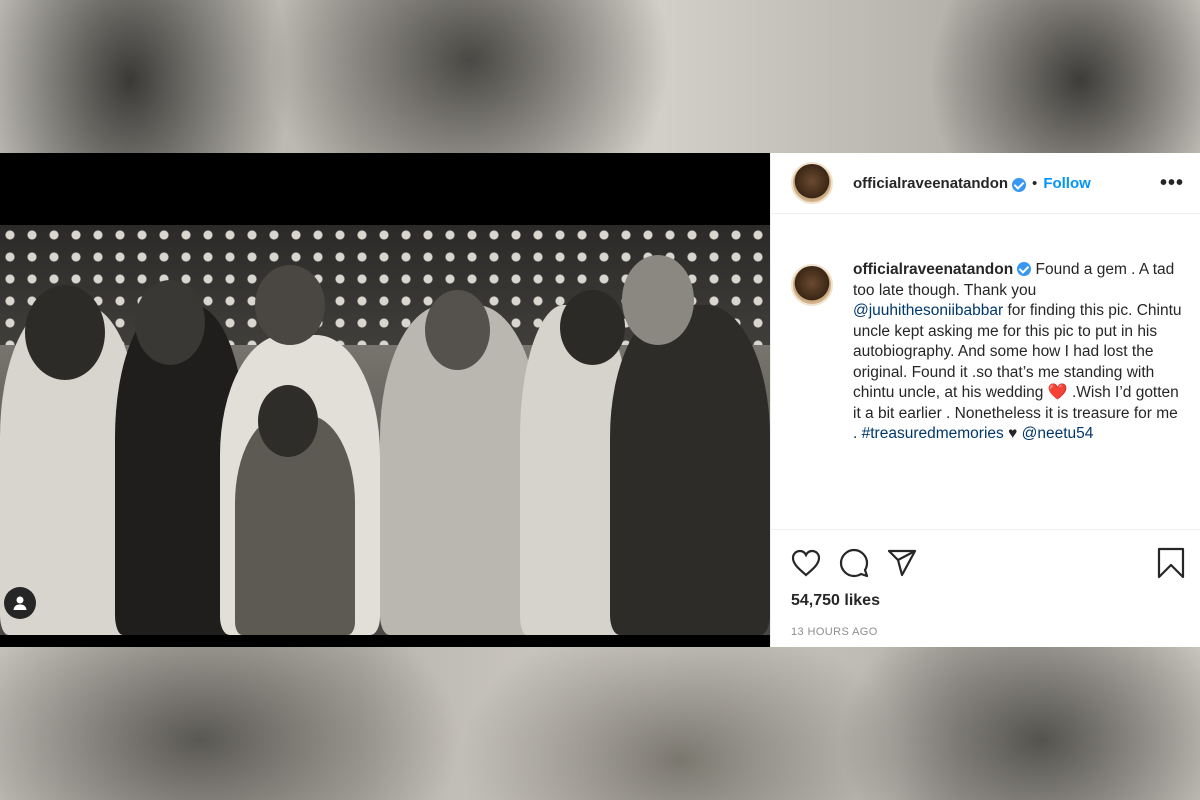  I want to click on comment-button, so click(854, 563).